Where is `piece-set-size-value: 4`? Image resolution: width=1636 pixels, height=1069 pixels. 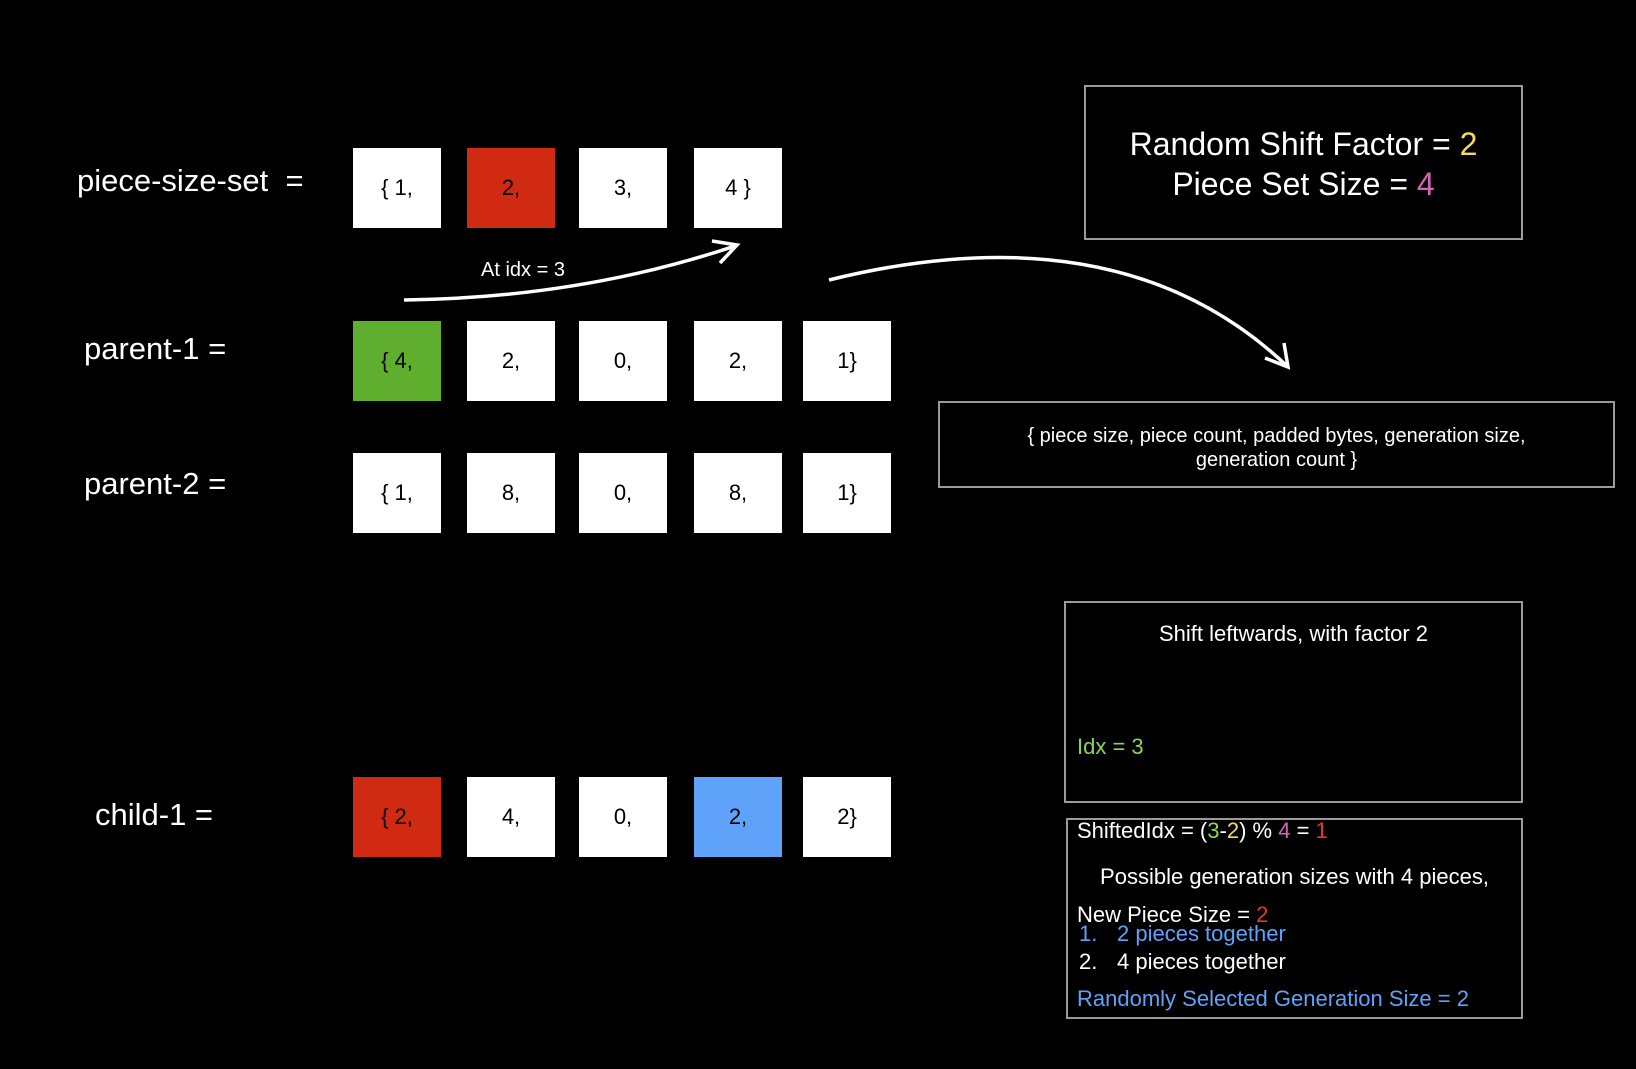 piece-set-size-value: 4 is located at coordinates (1425, 184).